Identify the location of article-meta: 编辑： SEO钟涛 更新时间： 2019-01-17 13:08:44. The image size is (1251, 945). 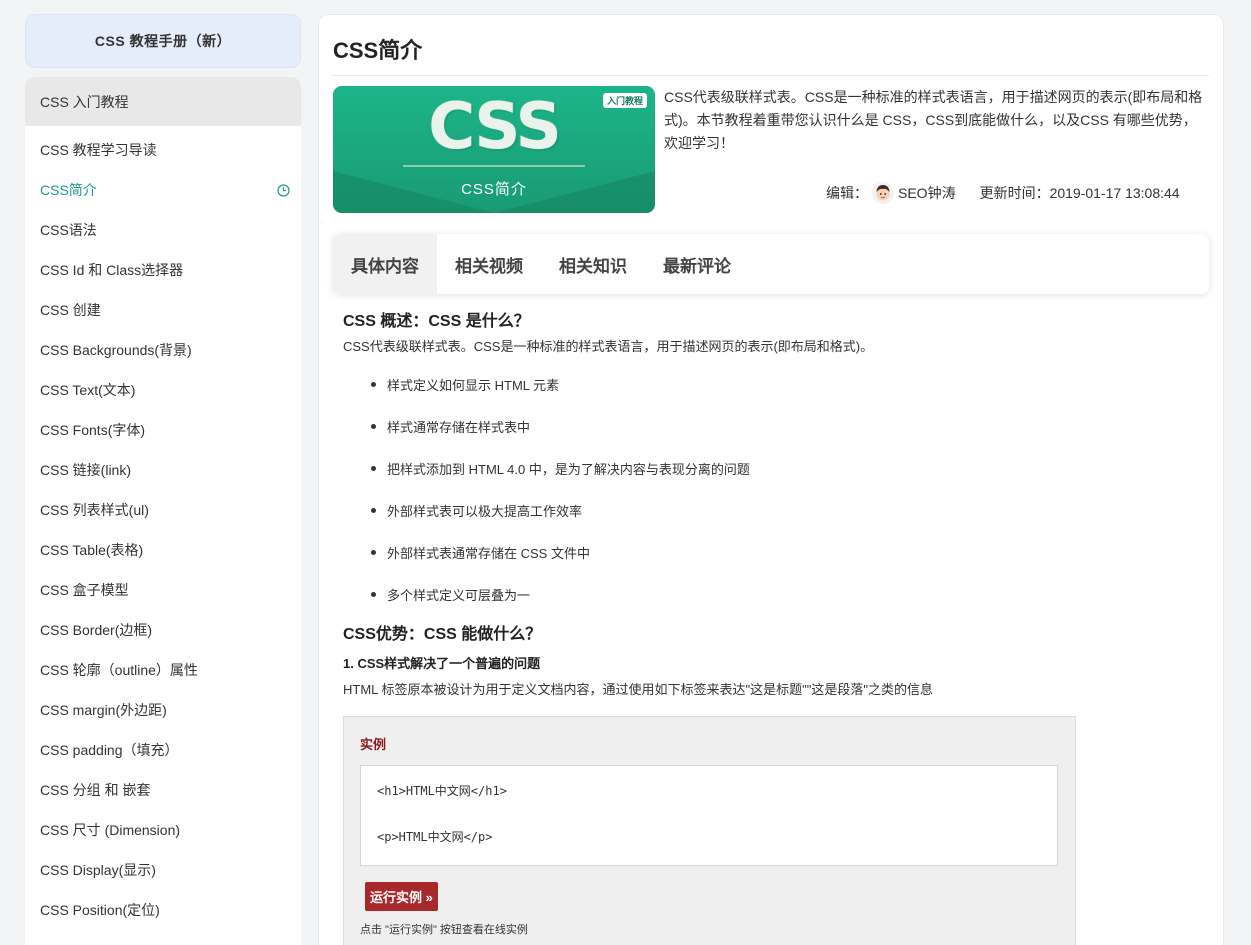
(1003, 193).